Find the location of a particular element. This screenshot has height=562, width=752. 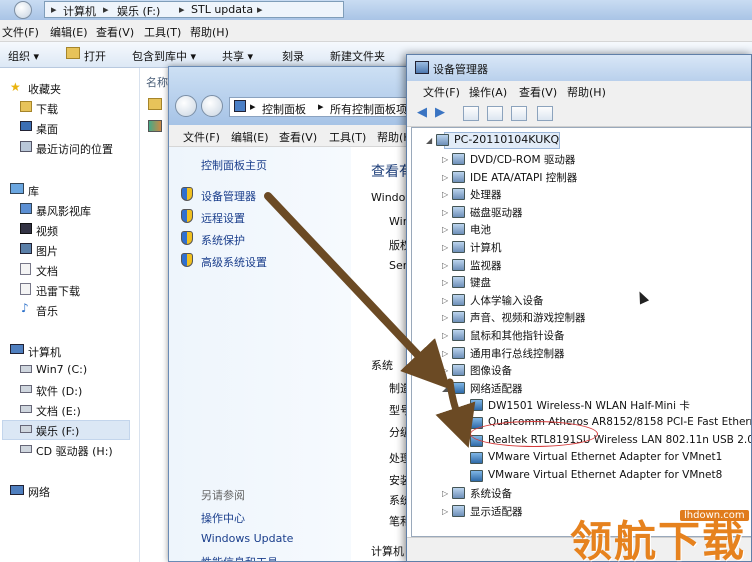

arrow-to-network-adapters is located at coordinates (357, 291).